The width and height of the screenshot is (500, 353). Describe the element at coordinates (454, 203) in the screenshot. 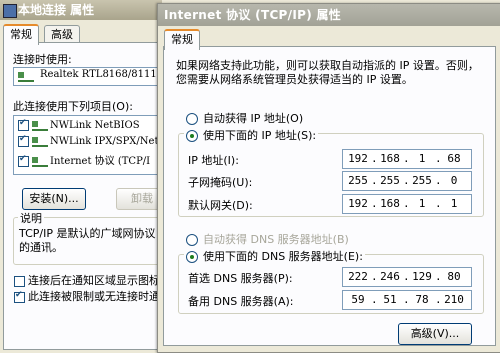

I see `gw-octet-4: 1` at that location.